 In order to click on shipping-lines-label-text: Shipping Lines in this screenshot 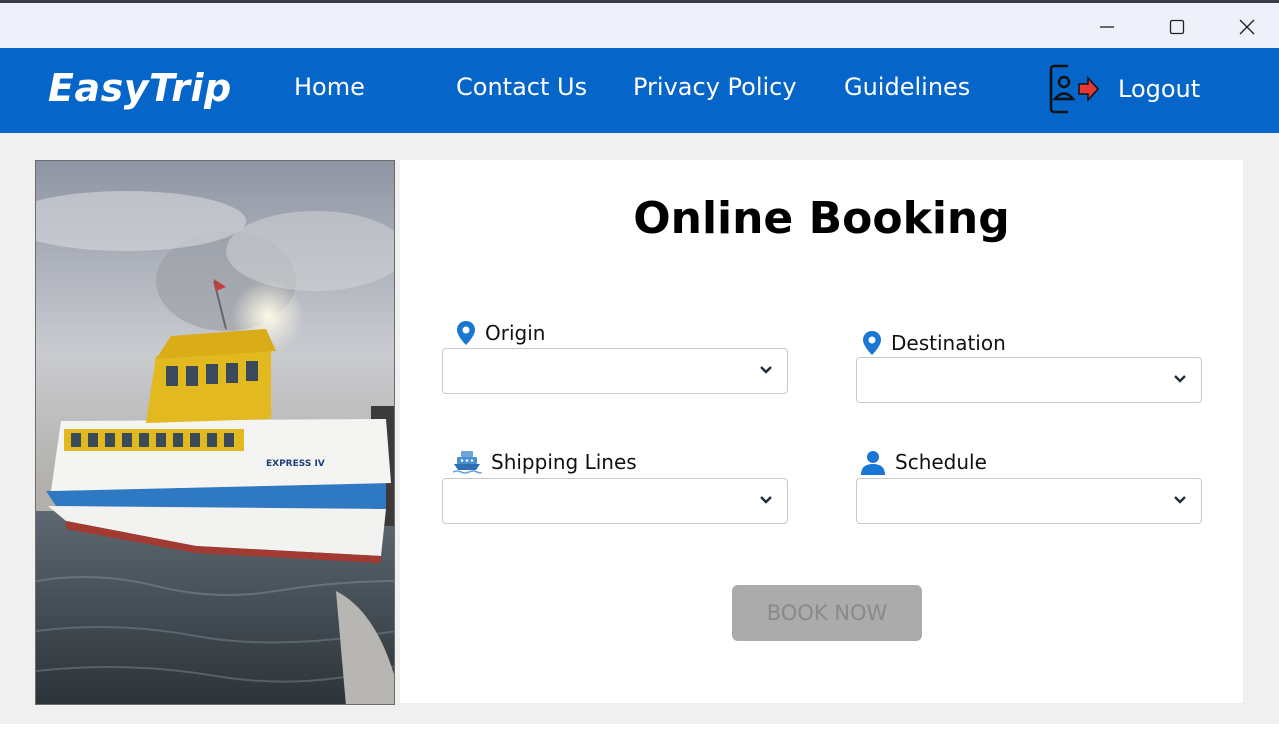, I will do `click(564, 462)`.